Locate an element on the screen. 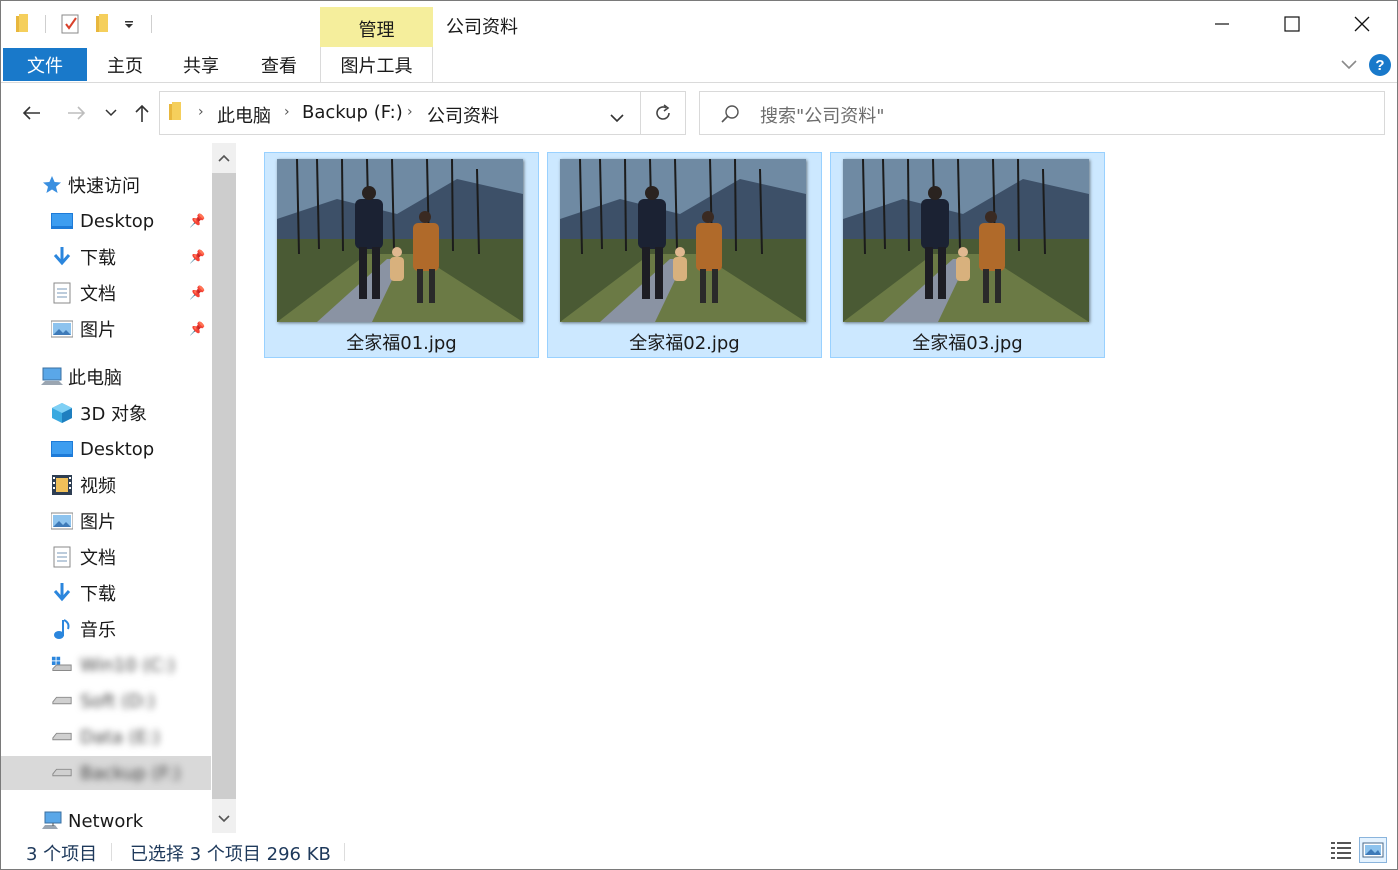 The width and height of the screenshot is (1398, 870). up-button is located at coordinates (142, 113).